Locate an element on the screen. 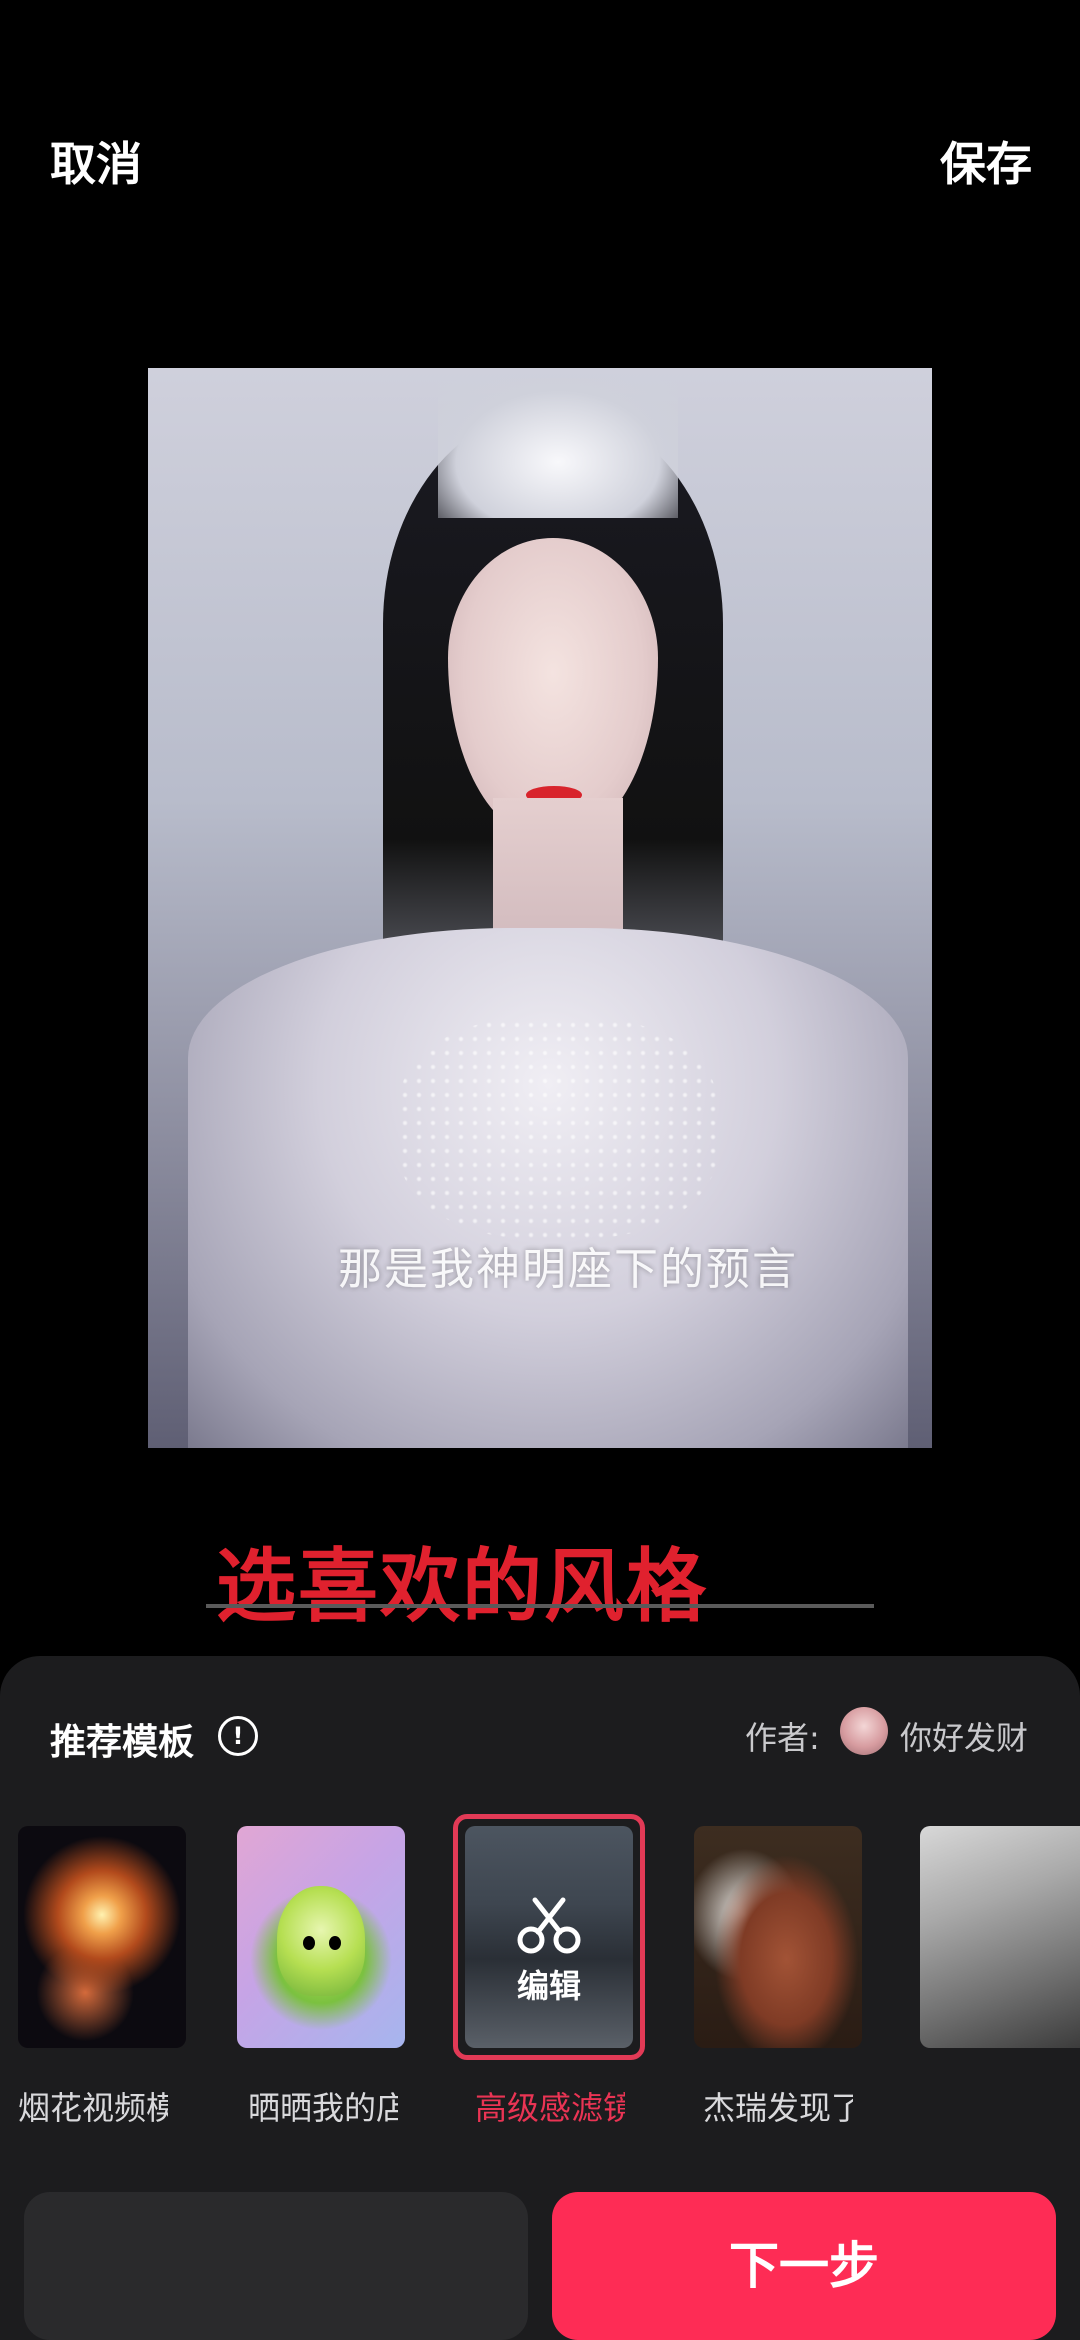 This screenshot has width=1080, height=2340. author-label: 作者: is located at coordinates (782, 1738).